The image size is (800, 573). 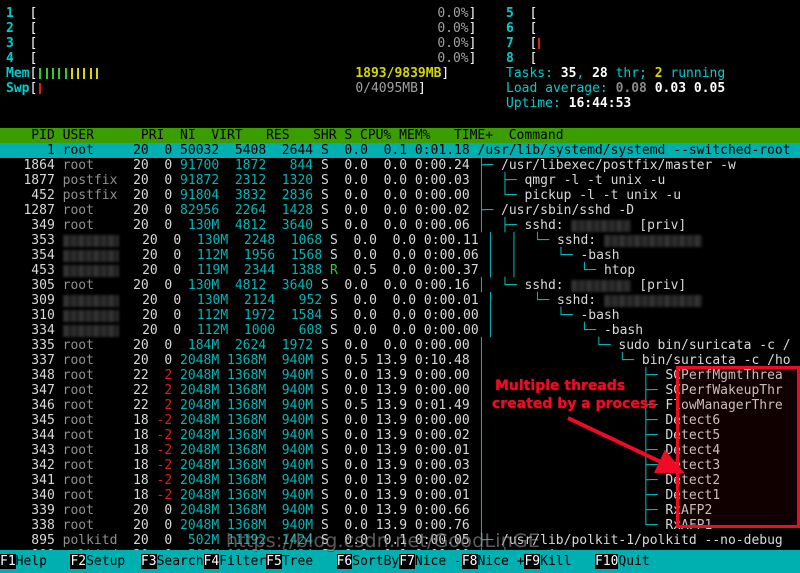 I want to click on fkey-f10-label: Quit, so click(x=646, y=561).